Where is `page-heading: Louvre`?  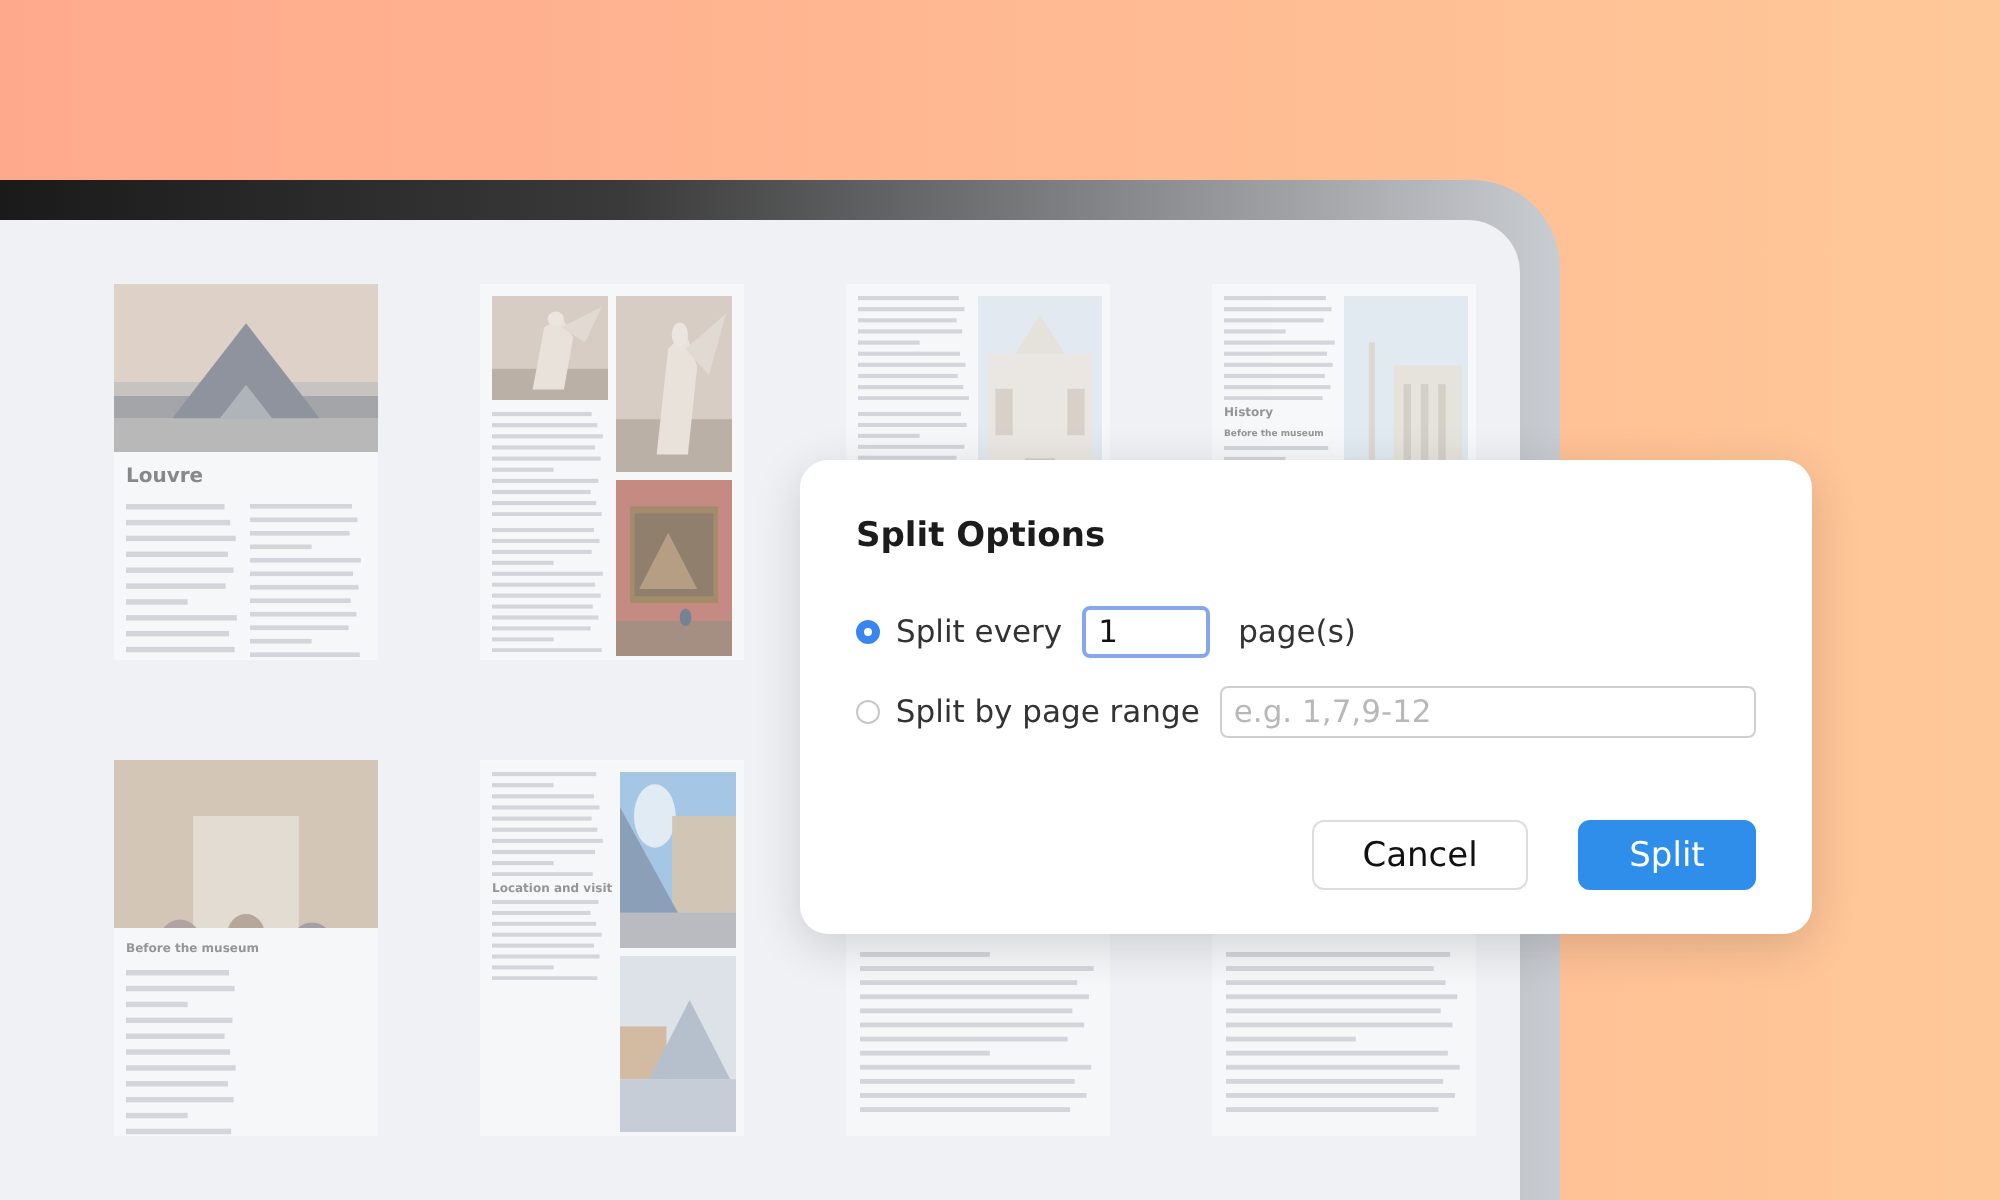
page-heading: Louvre is located at coordinates (166, 478).